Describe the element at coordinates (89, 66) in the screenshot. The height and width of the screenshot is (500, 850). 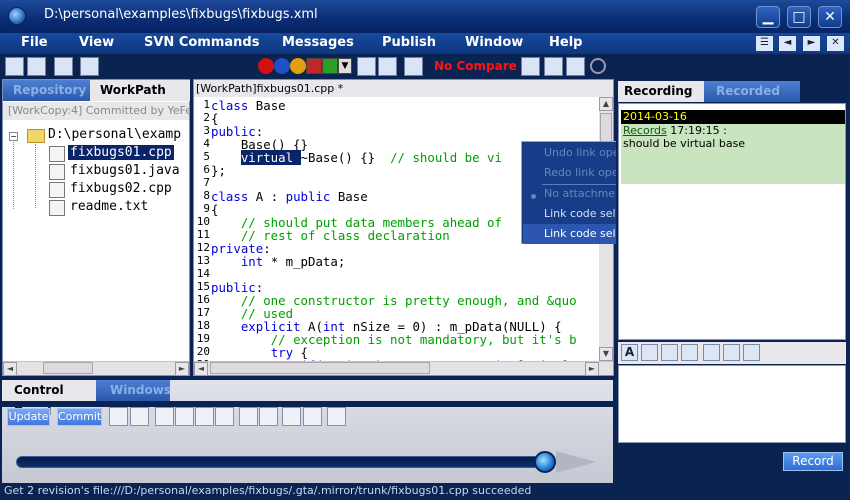
I see `filter-icon` at that location.